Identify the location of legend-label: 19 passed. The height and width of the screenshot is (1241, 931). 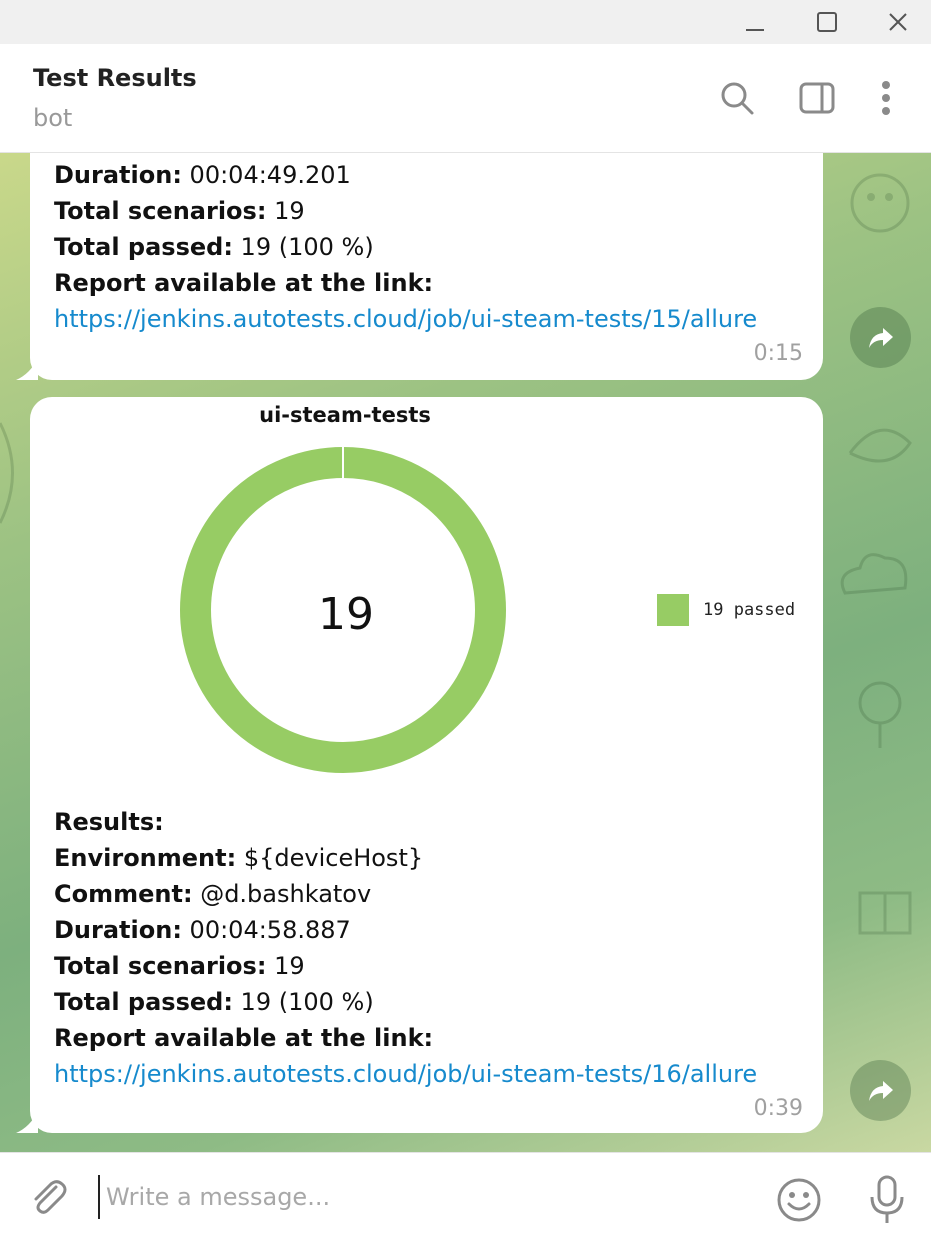
(749, 610).